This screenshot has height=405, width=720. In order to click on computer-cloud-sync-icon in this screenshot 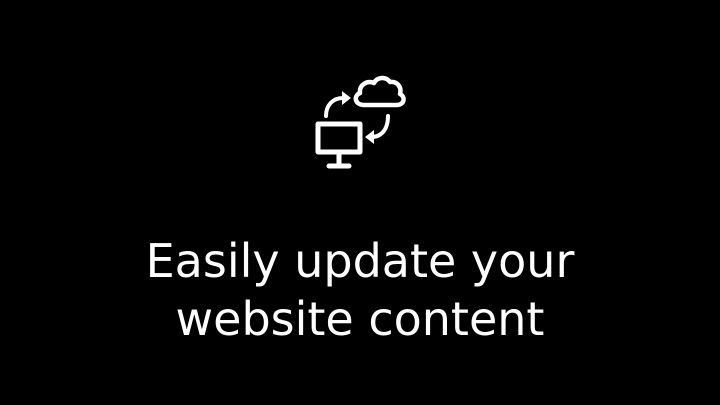, I will do `click(362, 122)`.